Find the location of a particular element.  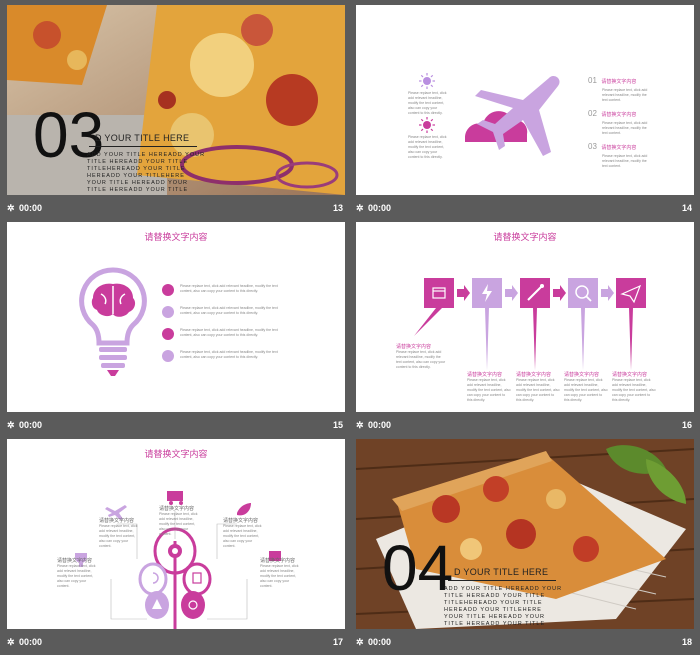

step-label-1: 请替换文字内容 is located at coordinates (414, 347).